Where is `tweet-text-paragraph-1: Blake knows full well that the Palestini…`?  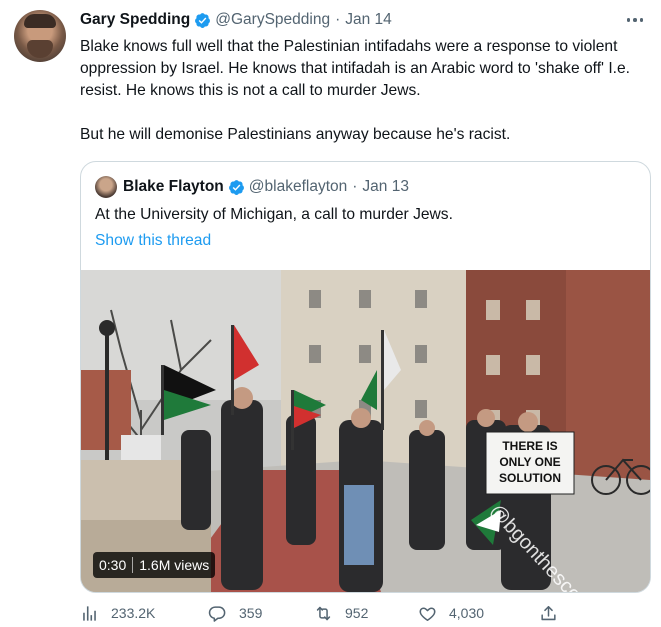 tweet-text-paragraph-1: Blake knows full well that the Palestini… is located at coordinates (355, 68).